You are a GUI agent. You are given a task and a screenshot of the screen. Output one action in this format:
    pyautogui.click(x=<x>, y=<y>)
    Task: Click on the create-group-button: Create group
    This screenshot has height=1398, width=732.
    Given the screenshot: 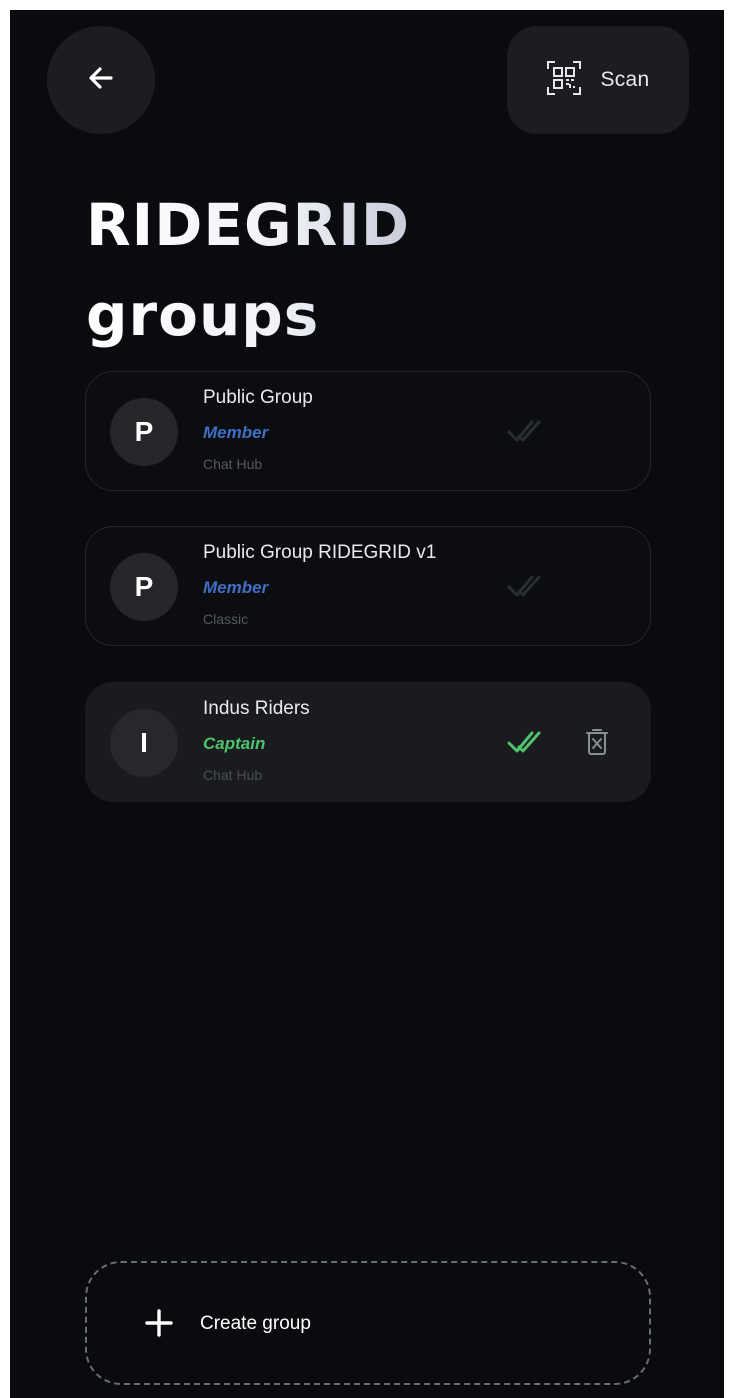 What is the action you would take?
    pyautogui.click(x=368, y=1323)
    